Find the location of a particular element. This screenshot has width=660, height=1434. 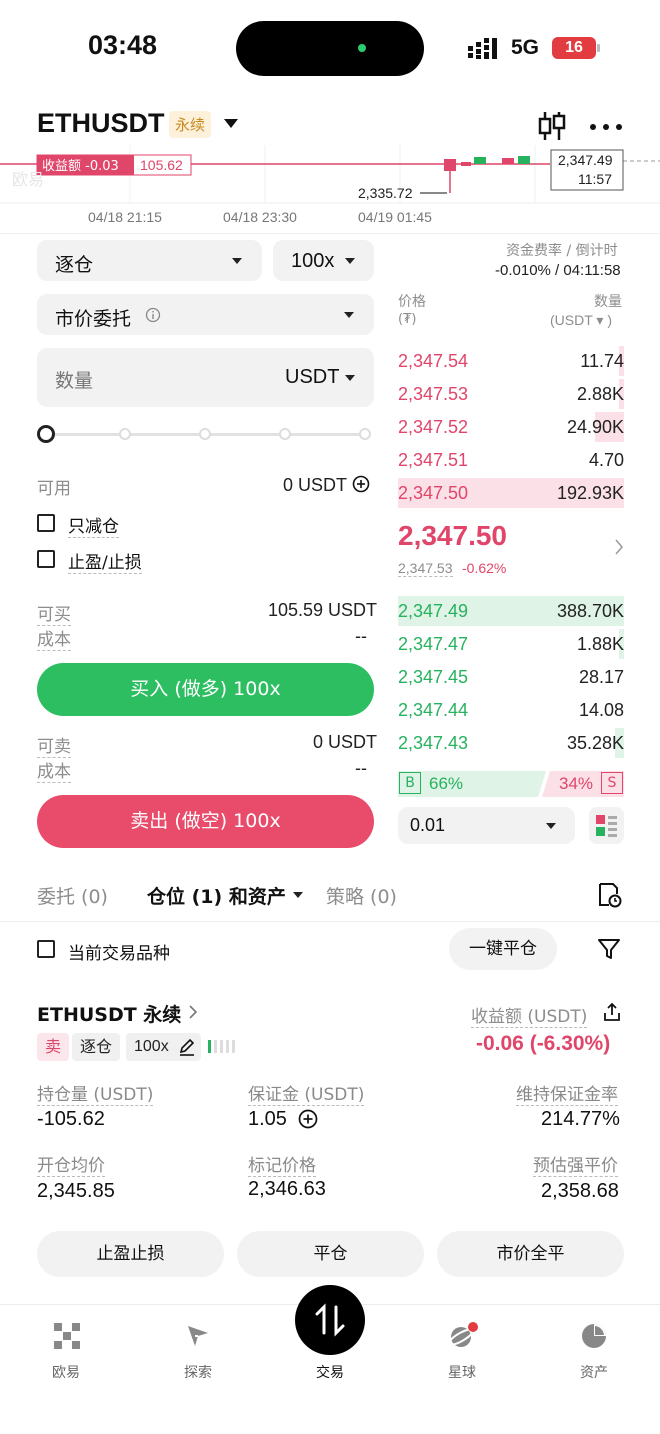

current-symbol-label: 当前交易品种 is located at coordinates (119, 954).